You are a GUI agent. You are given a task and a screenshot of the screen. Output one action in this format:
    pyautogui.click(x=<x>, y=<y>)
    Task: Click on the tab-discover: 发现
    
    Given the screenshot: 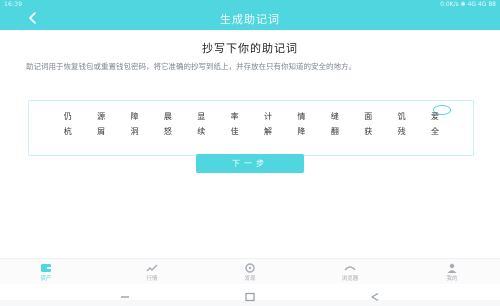 What is the action you would take?
    pyautogui.click(x=250, y=273)
    